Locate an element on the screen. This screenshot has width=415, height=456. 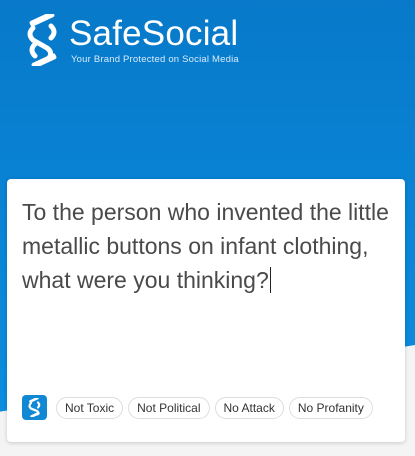
safesocial-badge-icon is located at coordinates (34, 407).